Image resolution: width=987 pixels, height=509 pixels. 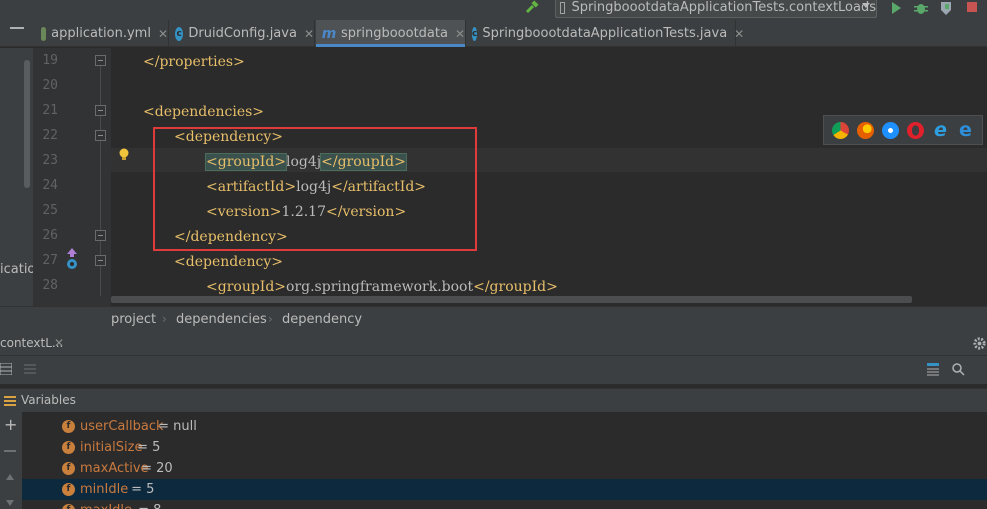 What do you see at coordinates (965, 129) in the screenshot?
I see `edge-icon: e` at bounding box center [965, 129].